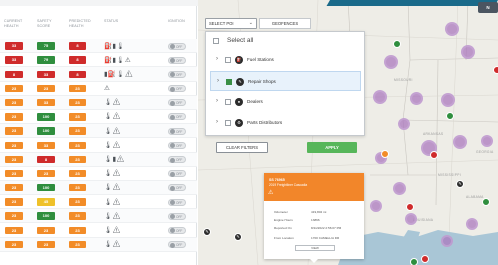  Describe the element at coordinates (98, 60) in the screenshot. I see `table-row: 33 79 8 ⛽▮🌡⚠ OFF` at that location.